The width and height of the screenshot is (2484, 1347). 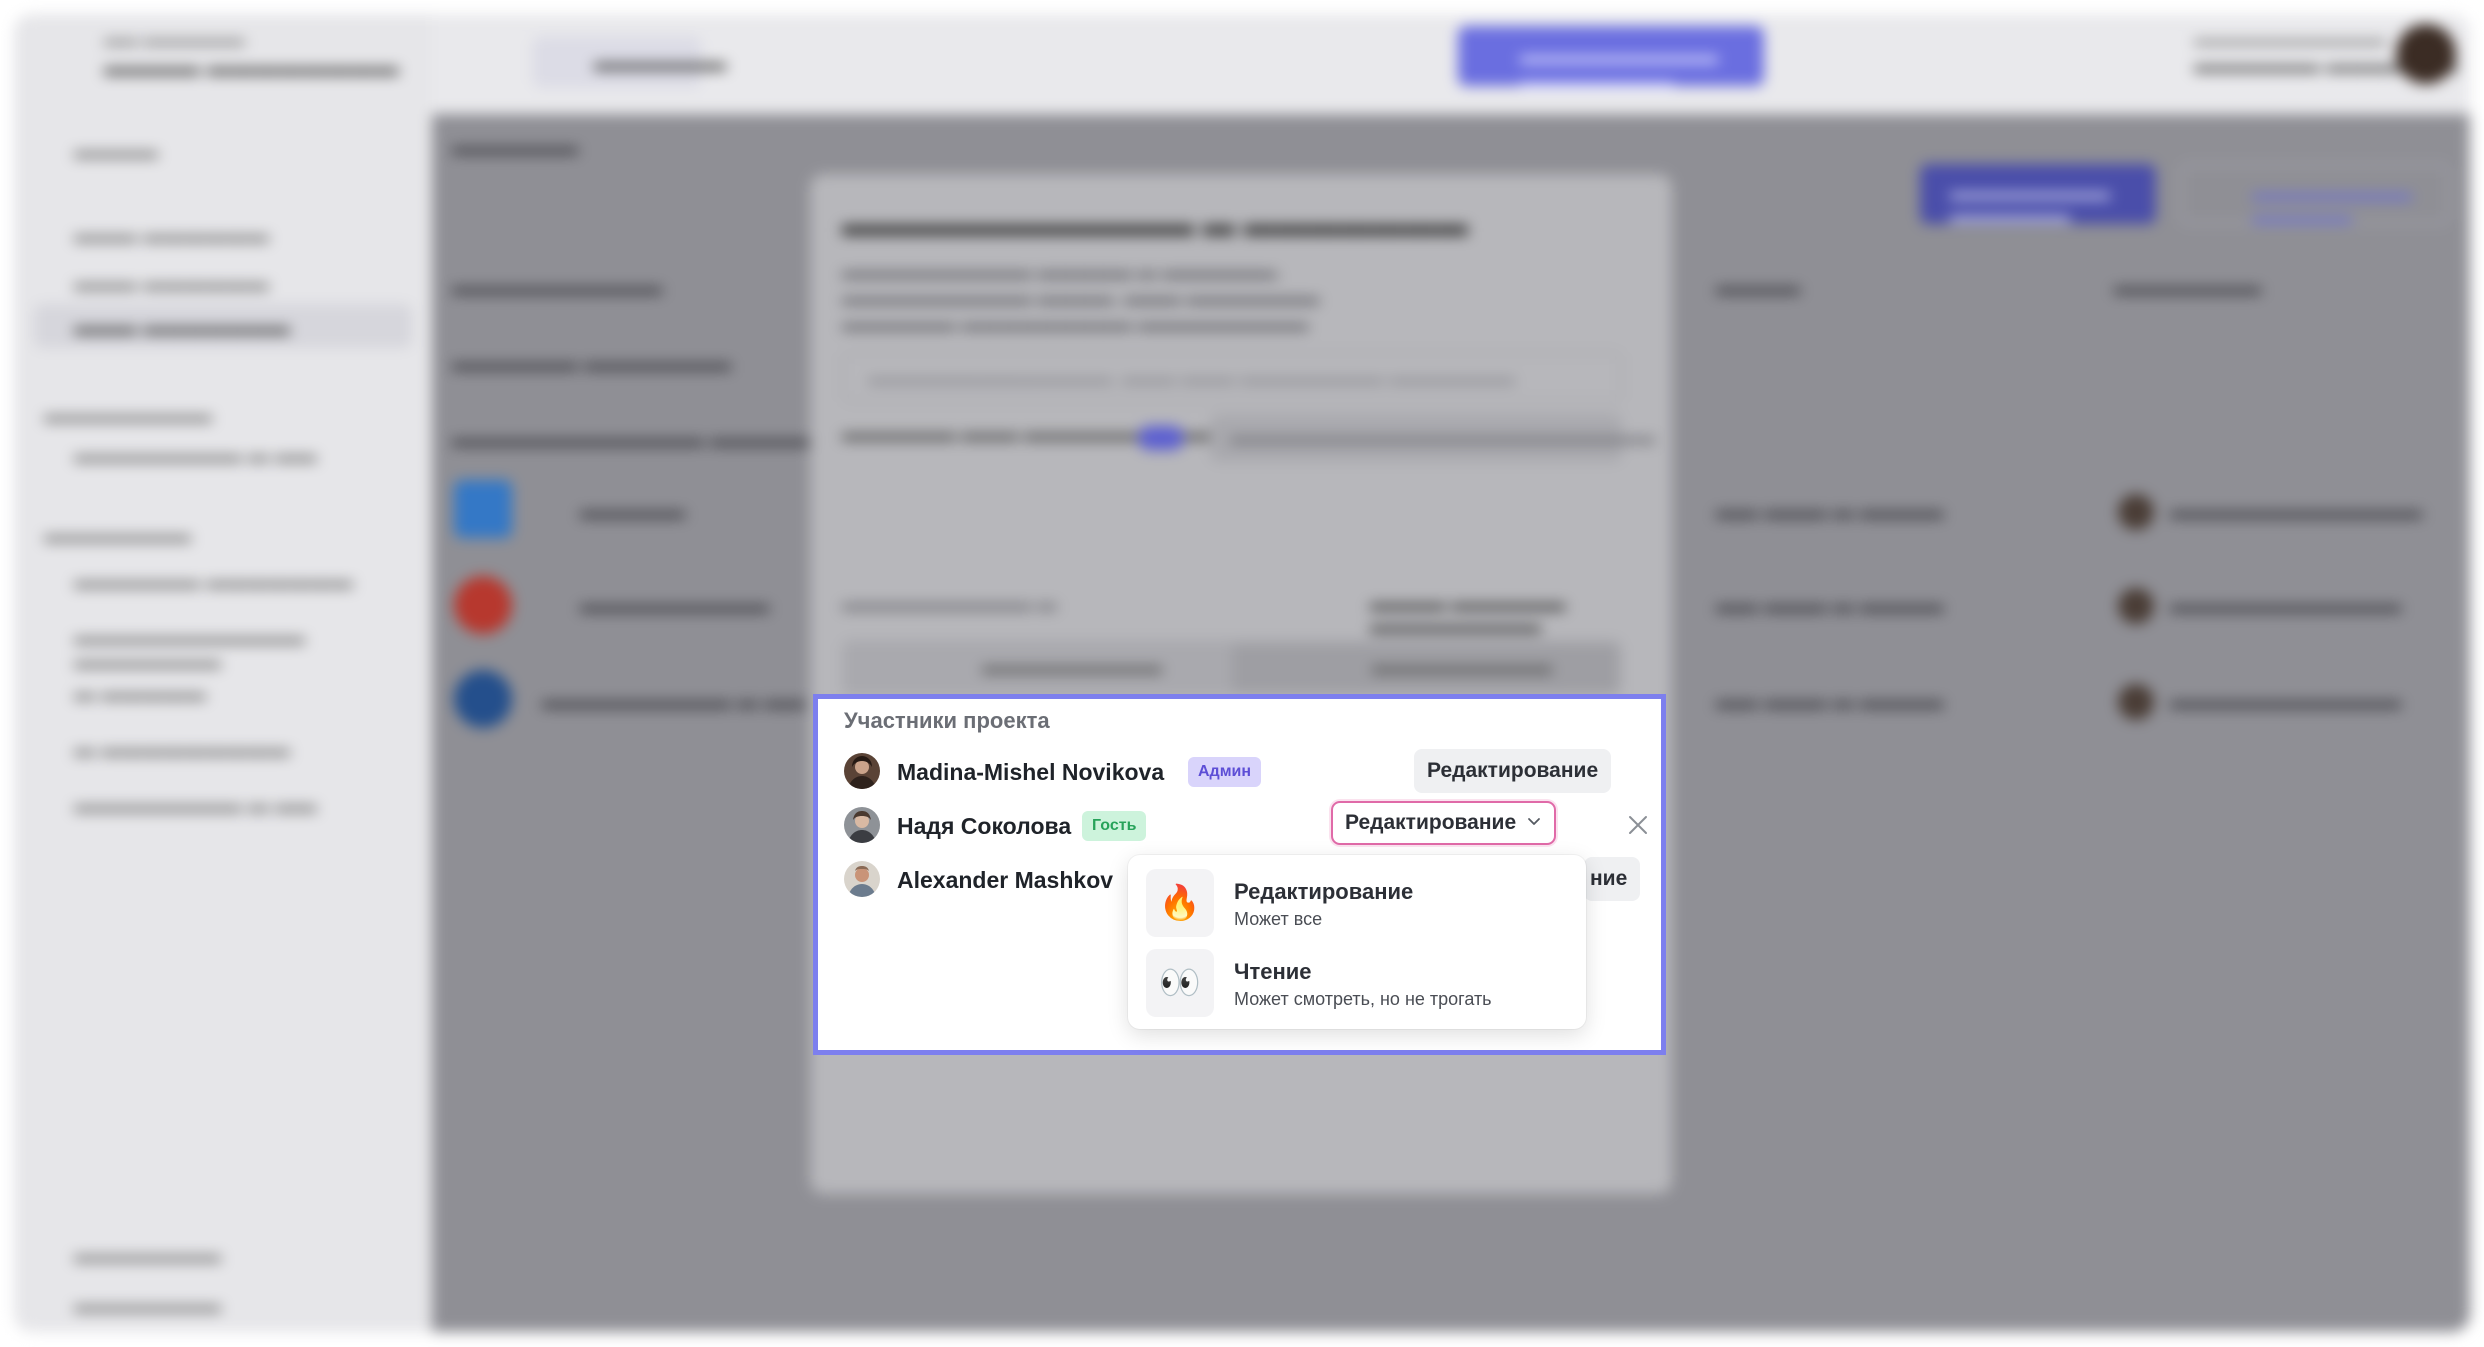 What do you see at coordinates (674, 702) in the screenshot?
I see `project-name: ▬▬▬▬▬▬▬▬▬ ▬ ▬▬` at bounding box center [674, 702].